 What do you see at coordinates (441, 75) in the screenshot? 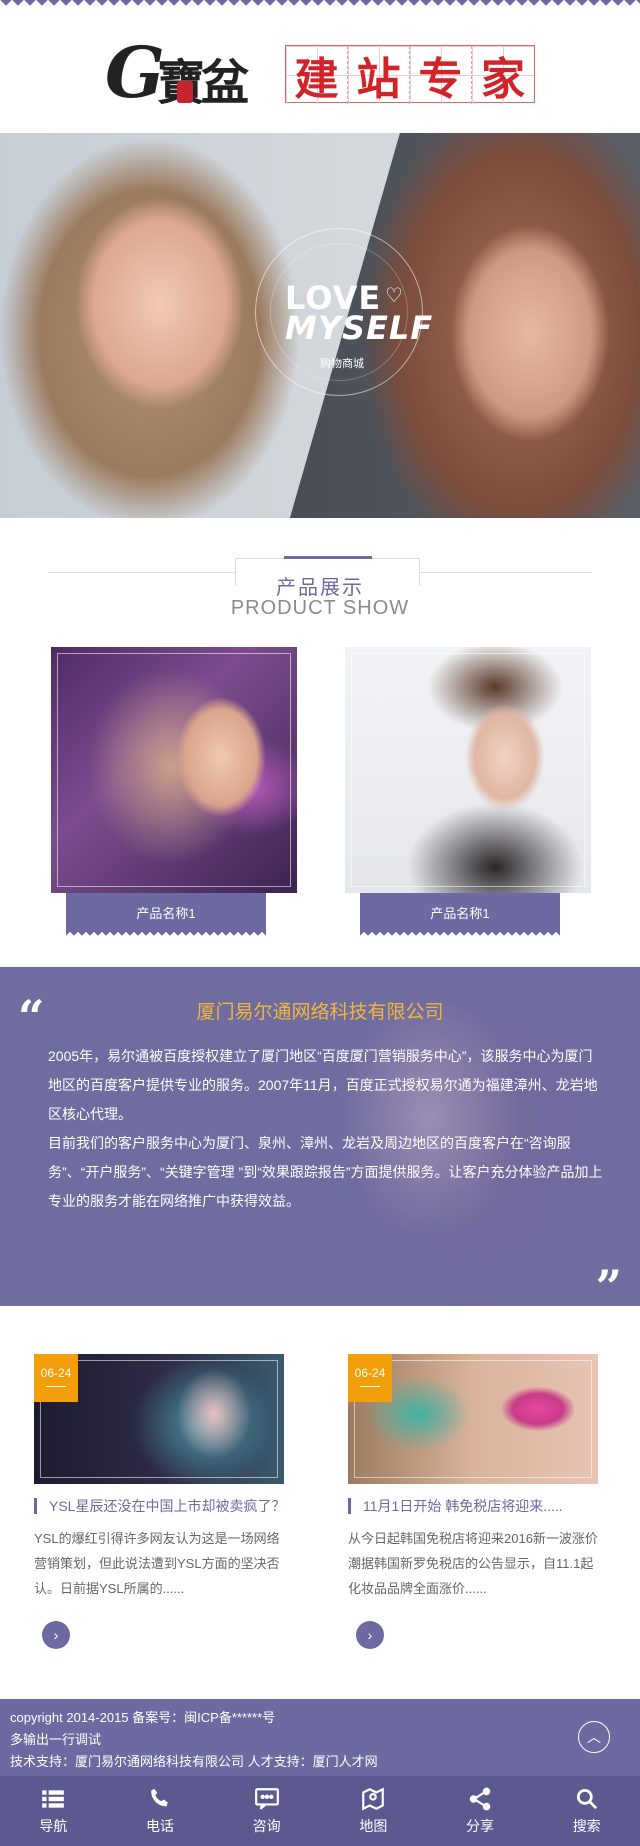
I see `logo-title-char: 专` at bounding box center [441, 75].